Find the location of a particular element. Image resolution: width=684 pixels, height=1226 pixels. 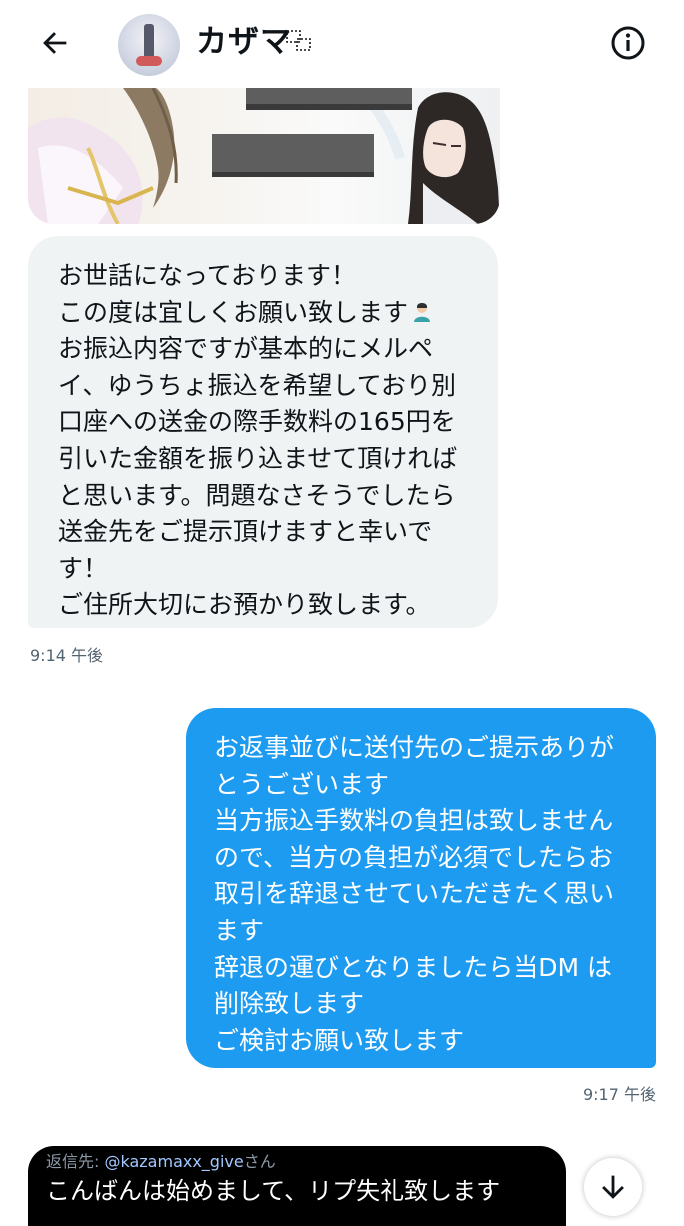

message-line: お振込内容ですが基本的にメルペ is located at coordinates (246, 349).